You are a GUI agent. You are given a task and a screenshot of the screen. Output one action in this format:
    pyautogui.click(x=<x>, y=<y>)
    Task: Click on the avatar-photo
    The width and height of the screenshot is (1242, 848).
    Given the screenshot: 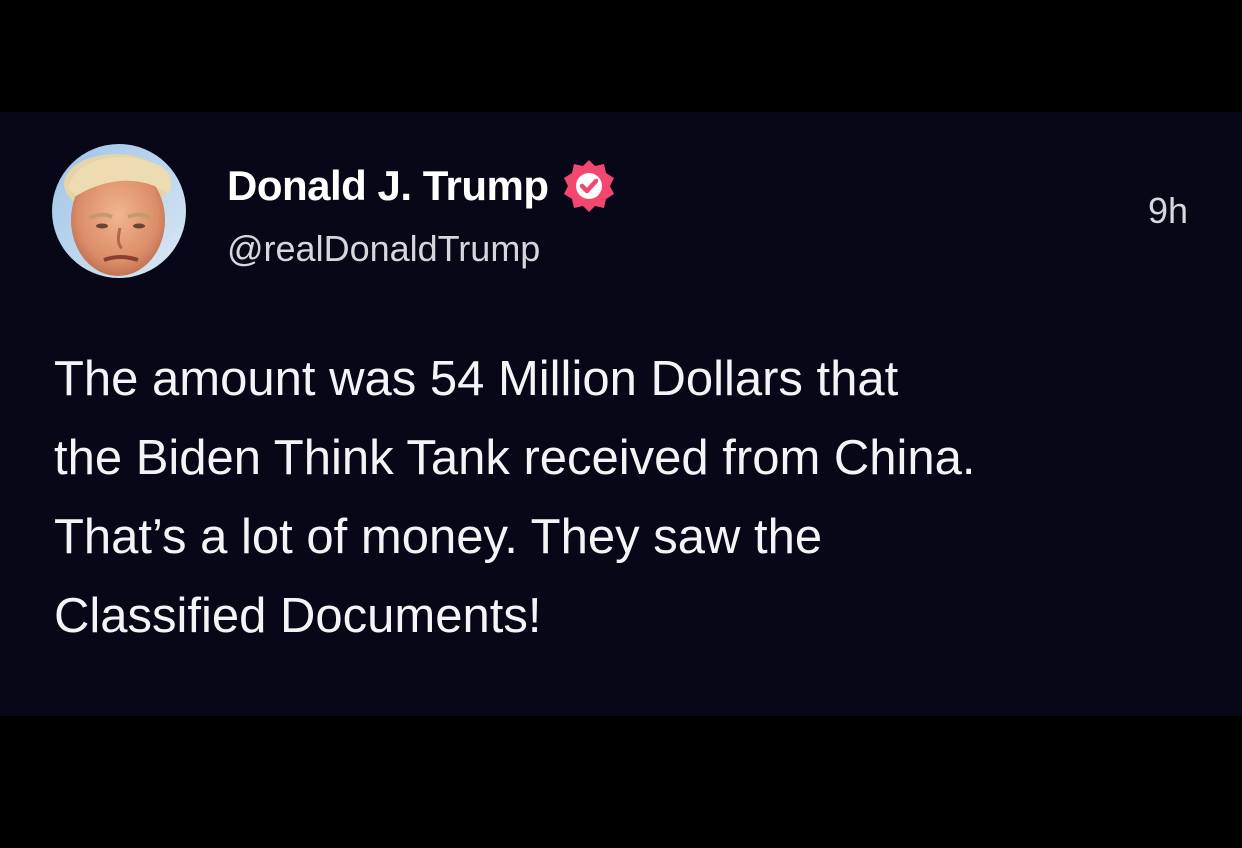 What is the action you would take?
    pyautogui.click(x=119, y=211)
    